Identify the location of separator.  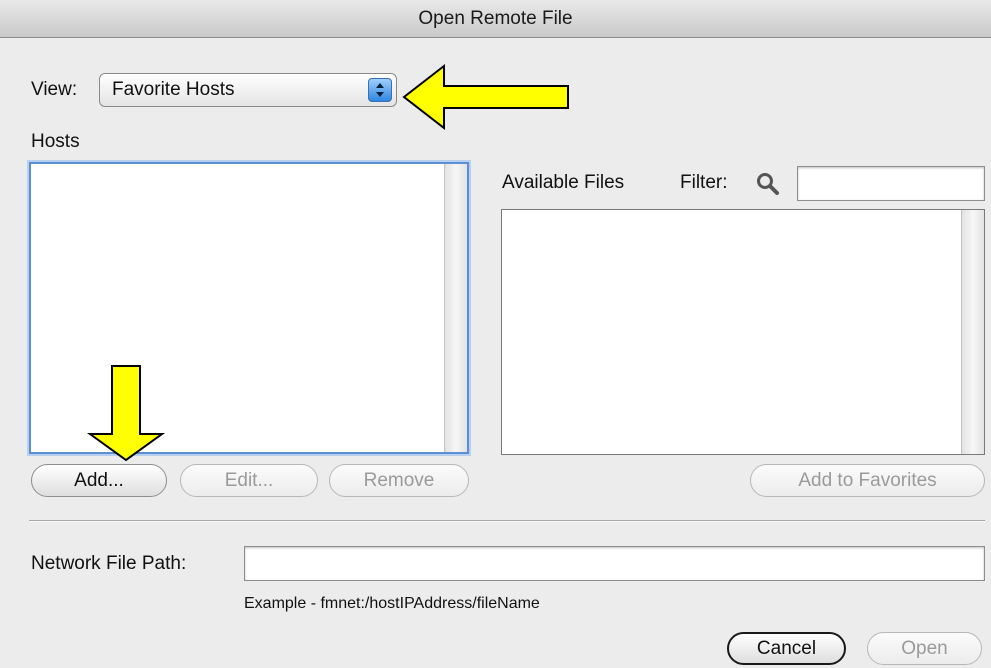
(507, 521).